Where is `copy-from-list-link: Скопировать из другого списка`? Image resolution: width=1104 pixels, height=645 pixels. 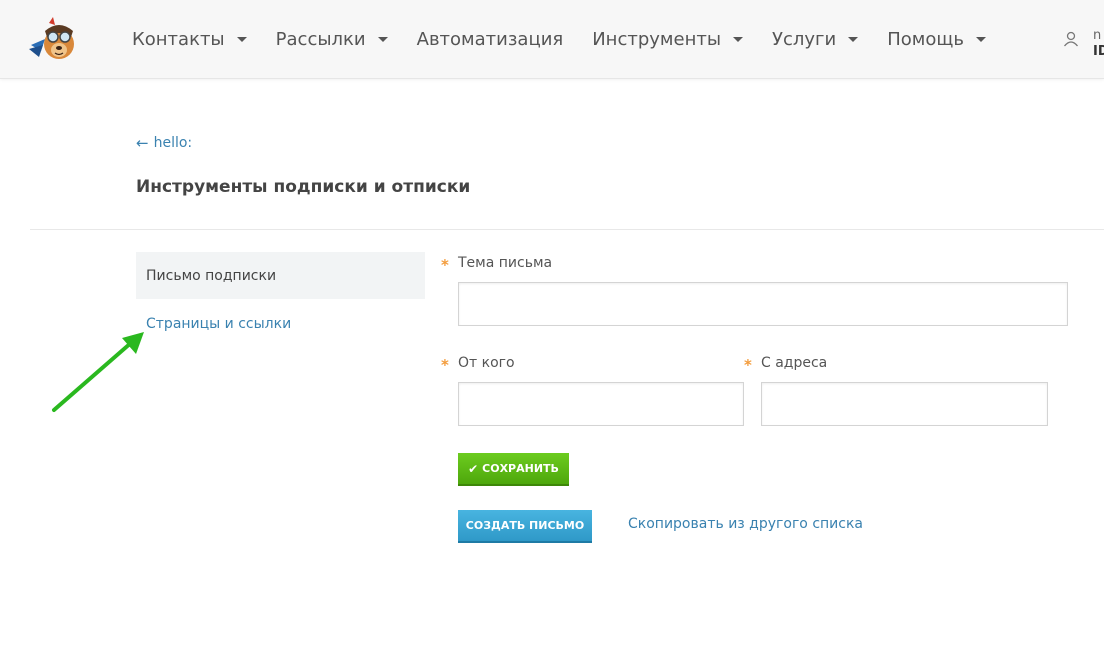 copy-from-list-link: Скопировать из другого списка is located at coordinates (745, 524).